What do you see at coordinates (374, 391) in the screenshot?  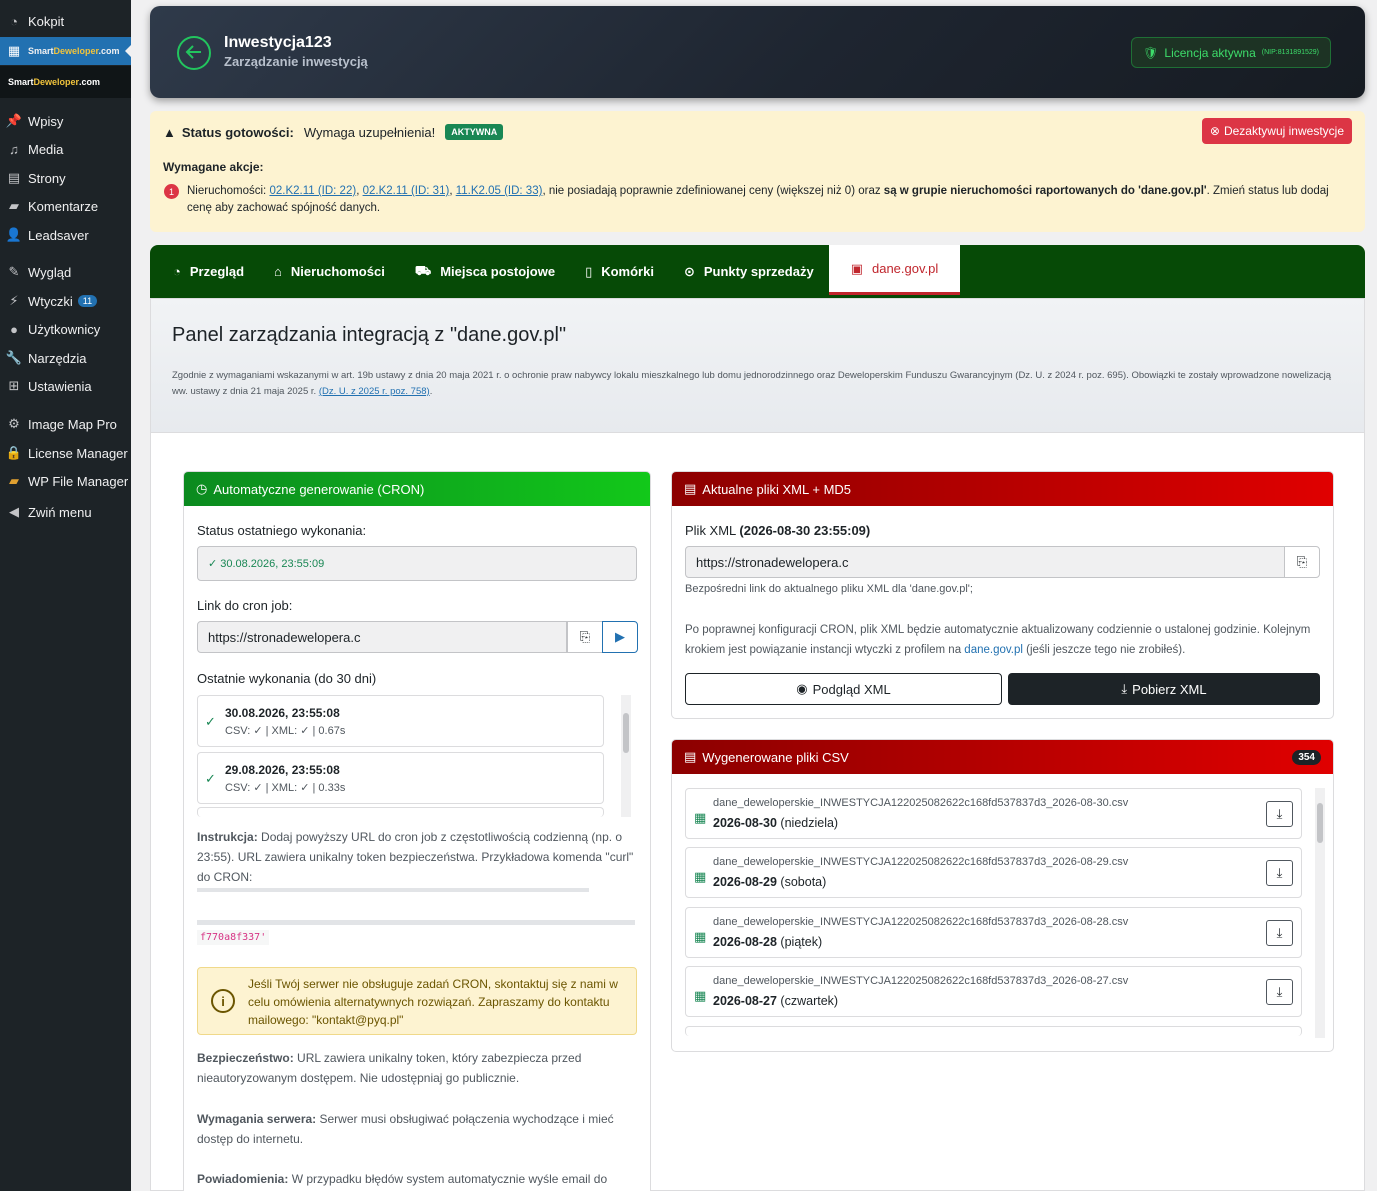 I see `law-link: (Dz. U. z 2025 r. poz. 758)` at bounding box center [374, 391].